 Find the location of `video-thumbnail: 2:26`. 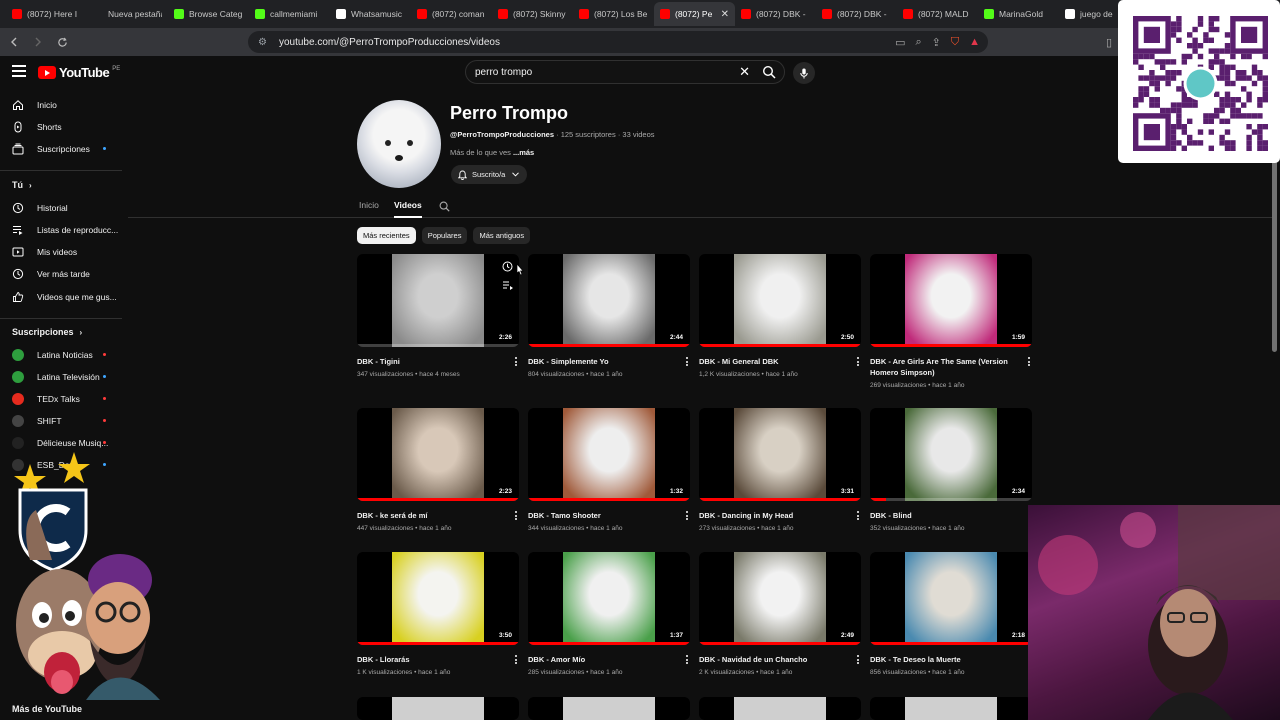

video-thumbnail: 2:26 is located at coordinates (438, 300).